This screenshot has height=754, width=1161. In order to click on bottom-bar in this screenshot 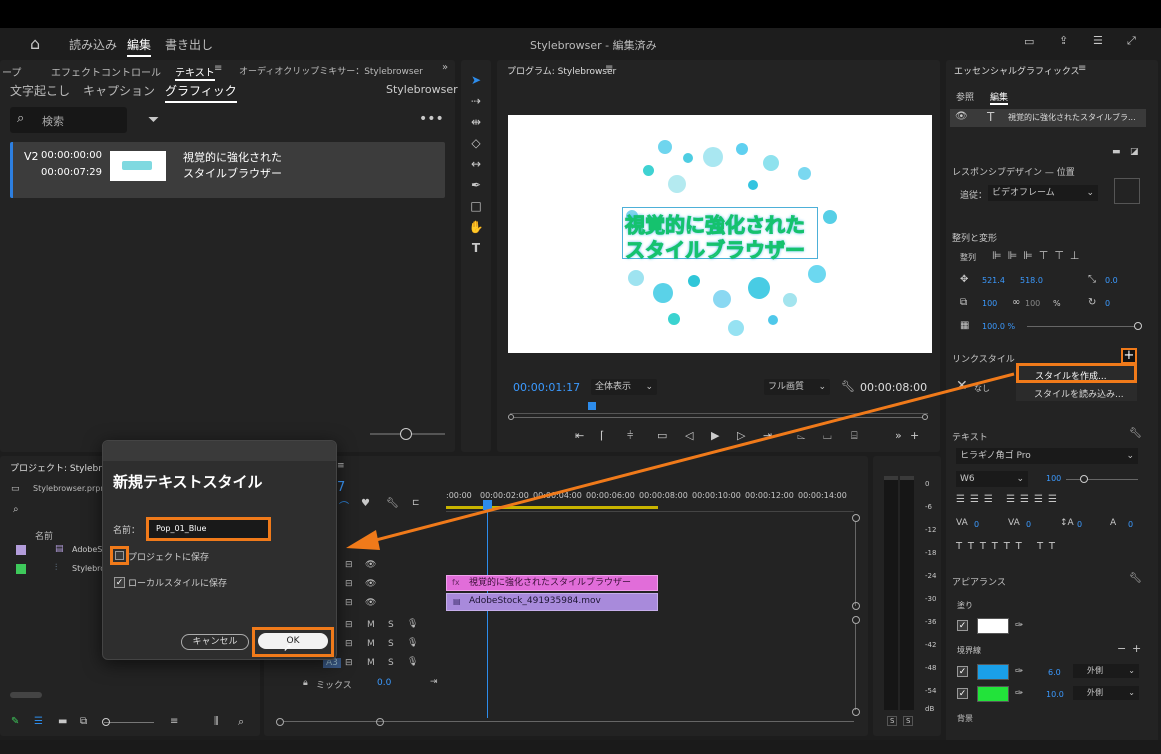, I will do `click(580, 747)`.